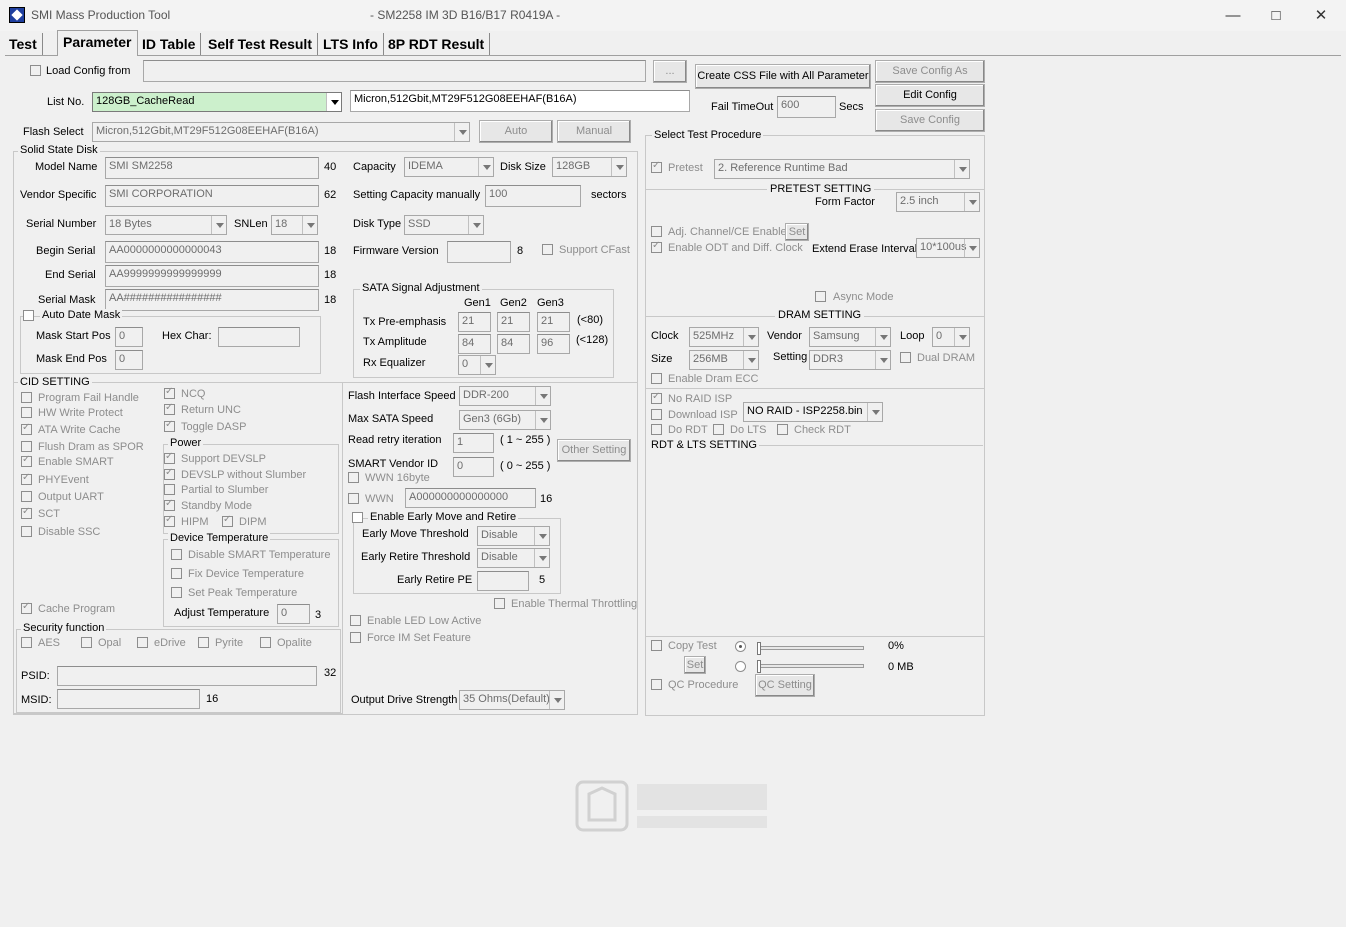 Image resolution: width=1346 pixels, height=927 pixels. Describe the element at coordinates (28, 315) in the screenshot. I see `auto-date-mask-checkbox` at that location.